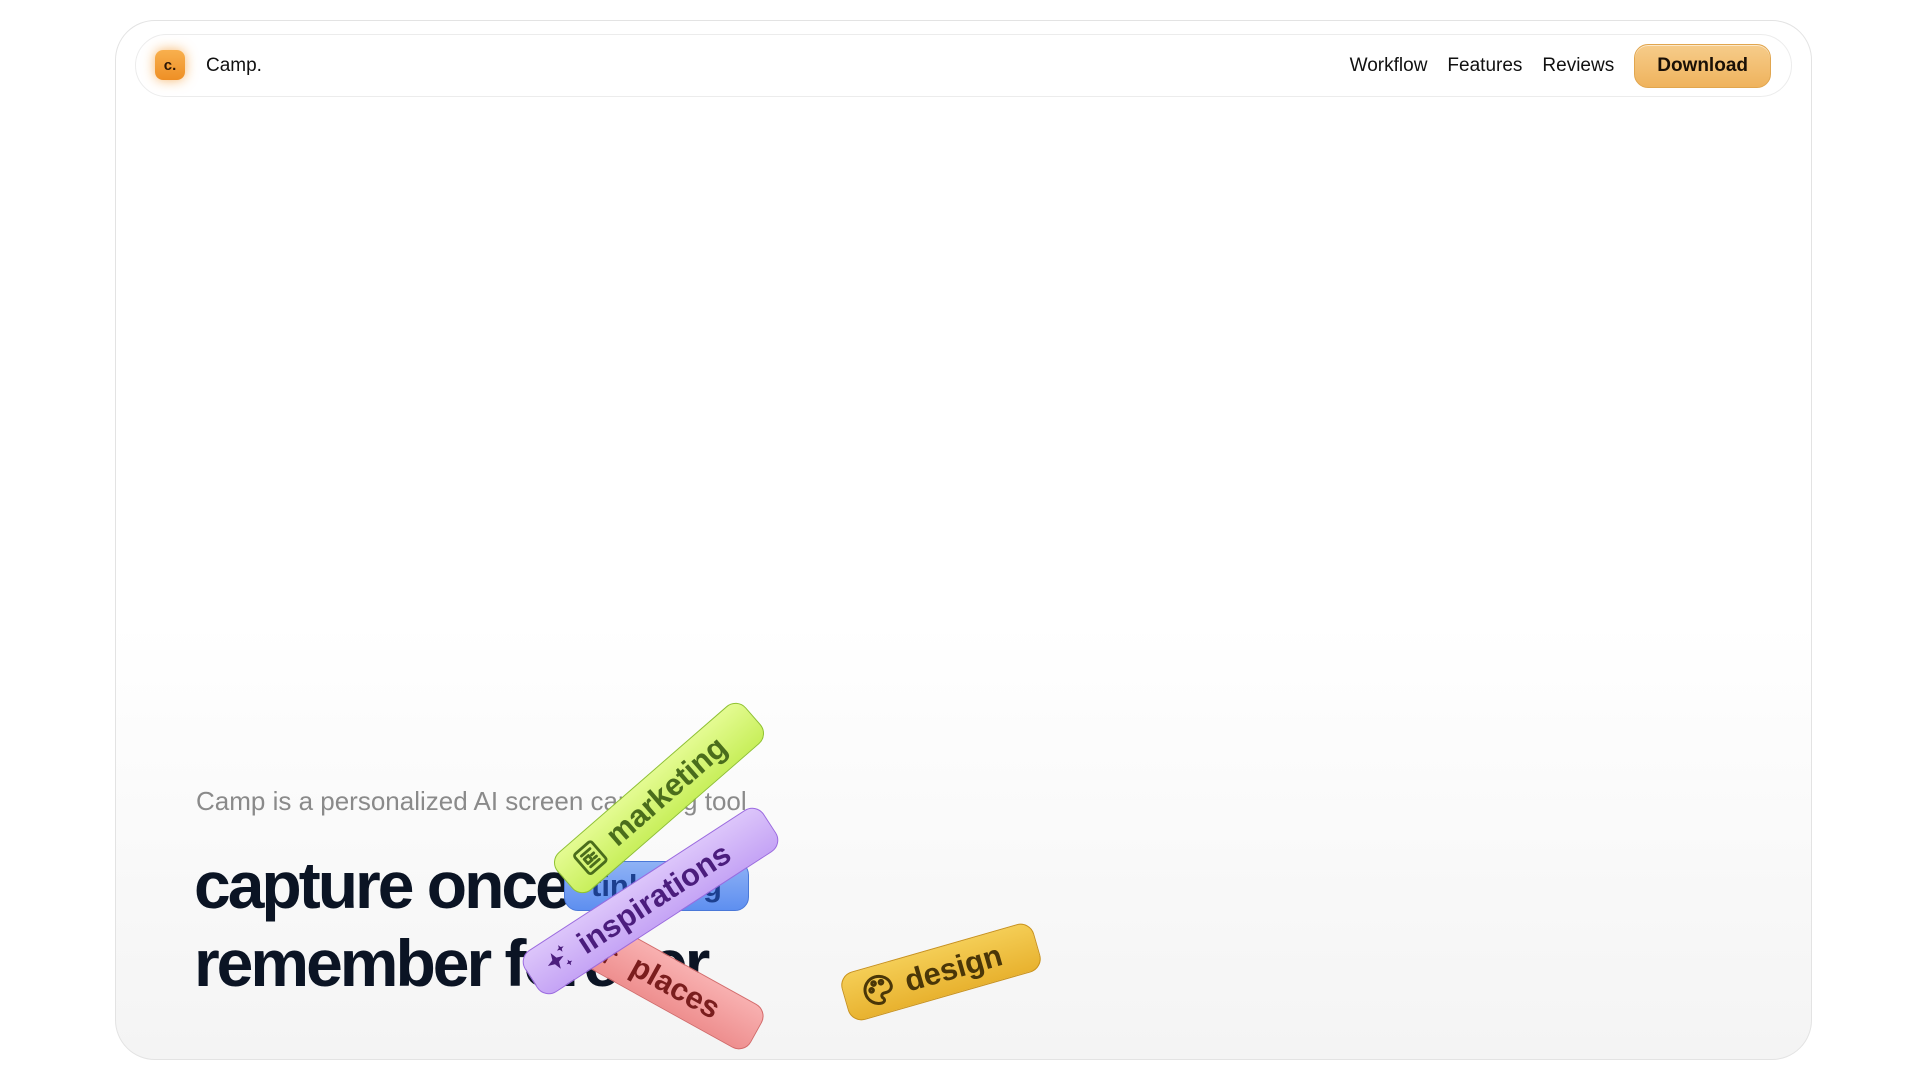 This screenshot has width=1920, height=1080. What do you see at coordinates (953, 968) in the screenshot?
I see `tag-label: design` at bounding box center [953, 968].